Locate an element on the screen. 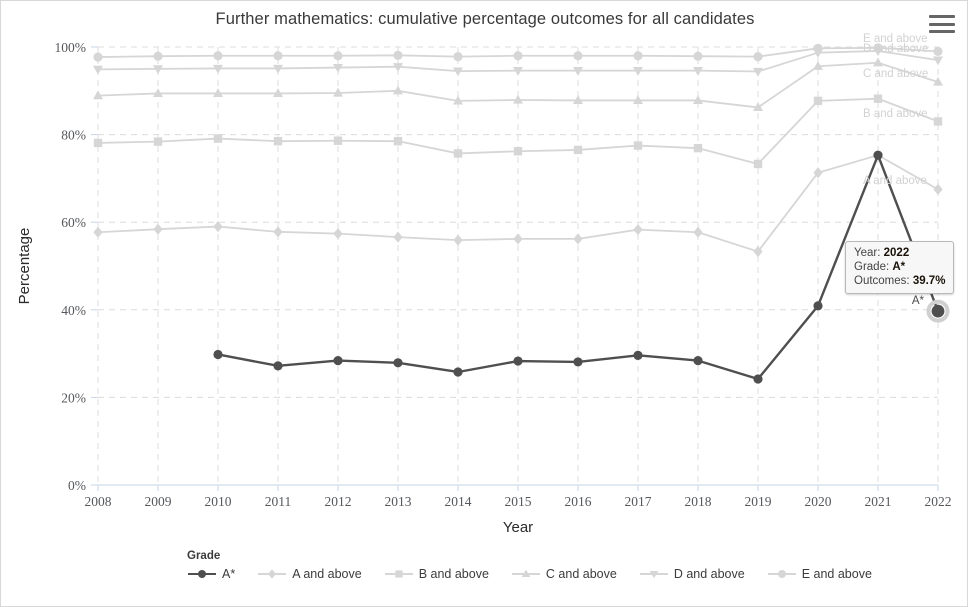  x-axis-tick-label: 2021 is located at coordinates (878, 501).